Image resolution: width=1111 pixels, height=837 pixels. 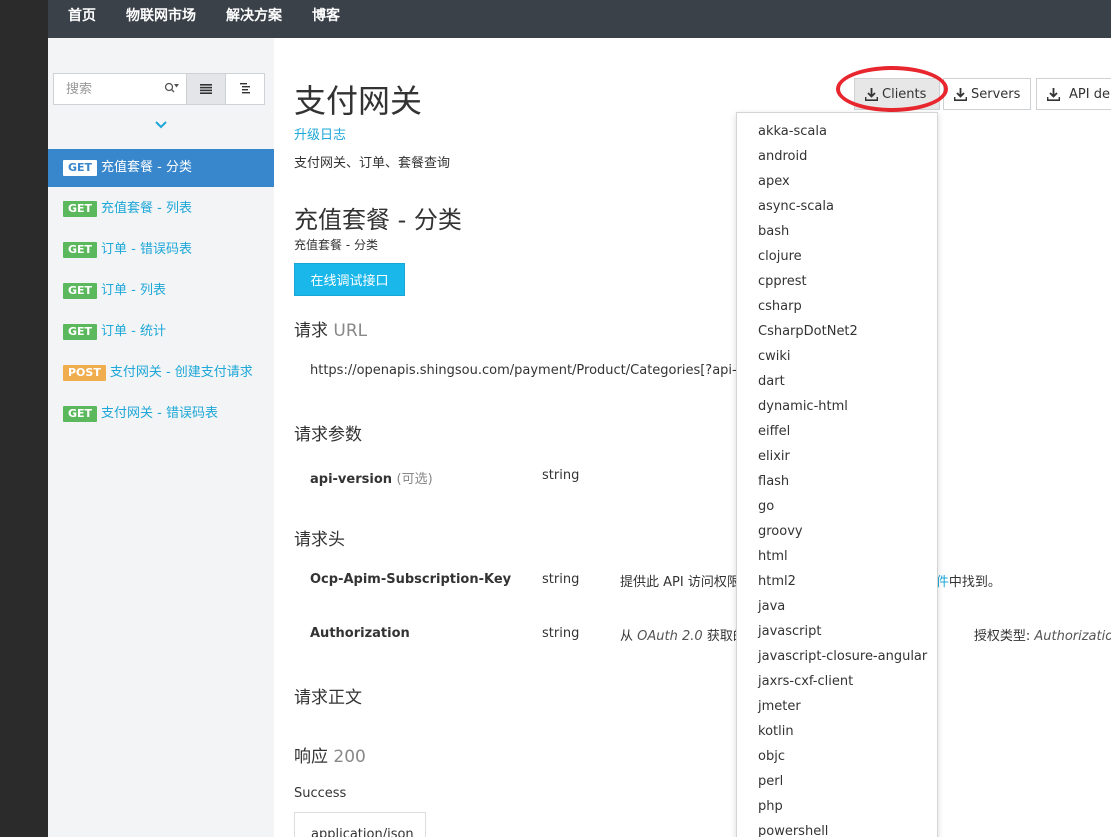 I want to click on try-it-button: 在线调试接口, so click(x=349, y=279).